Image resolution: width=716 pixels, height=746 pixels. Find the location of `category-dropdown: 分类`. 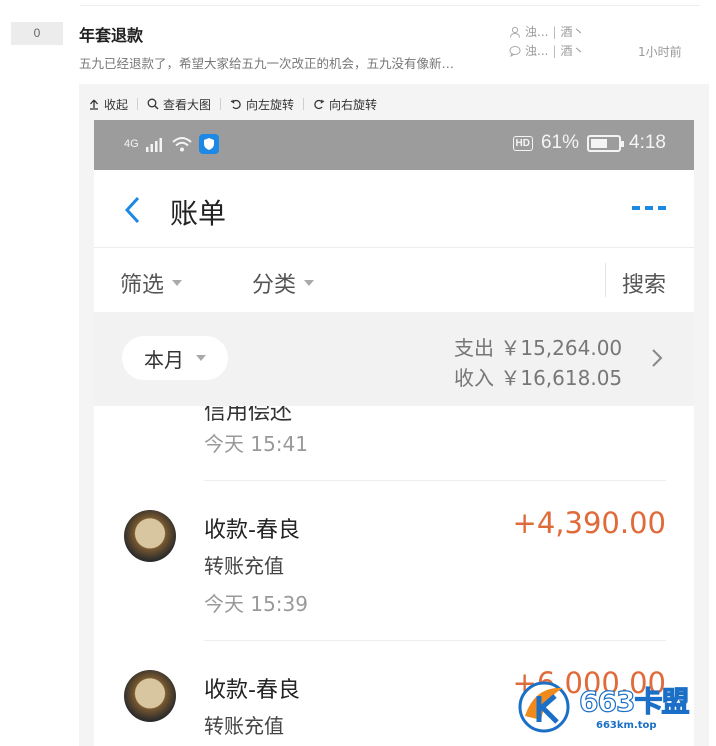

category-dropdown: 分类 is located at coordinates (283, 283).